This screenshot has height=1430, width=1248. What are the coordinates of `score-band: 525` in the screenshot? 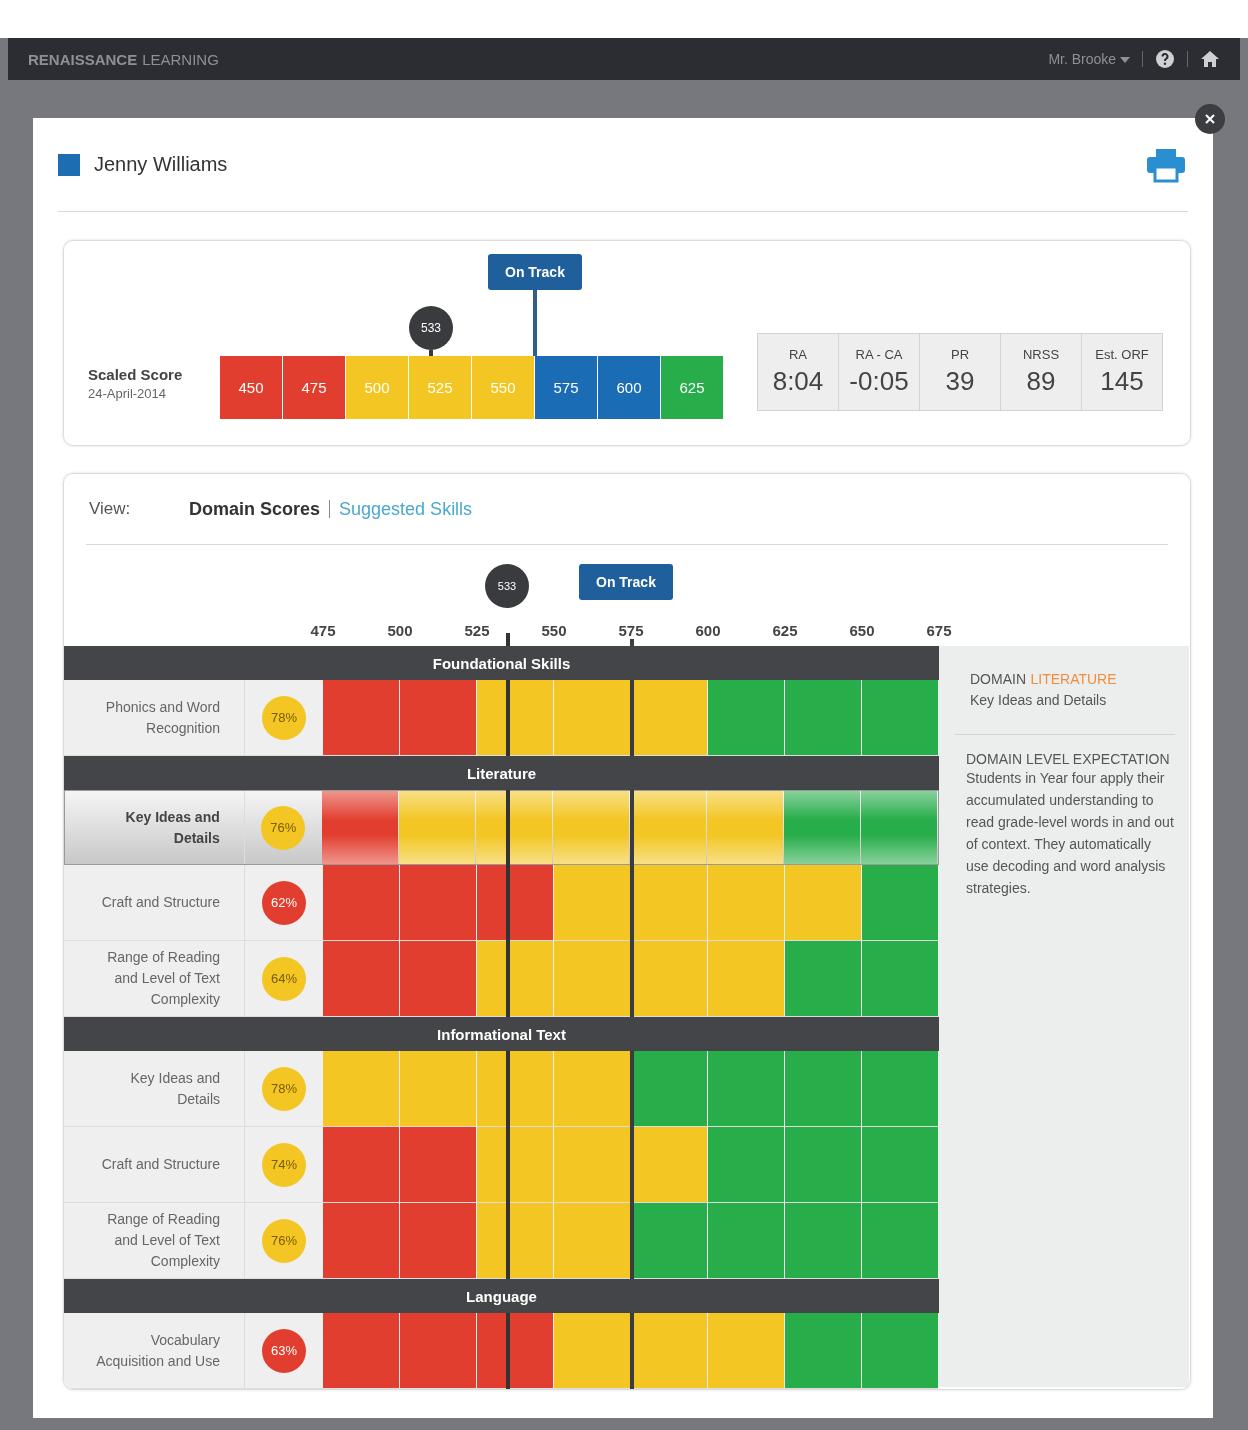 It's located at (440, 387).